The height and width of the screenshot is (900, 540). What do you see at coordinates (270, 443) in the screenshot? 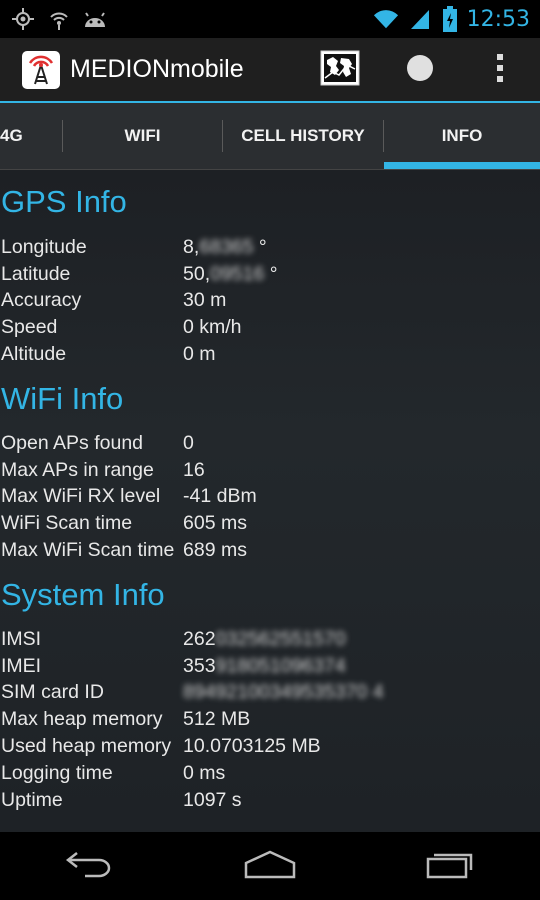
I see `info-row: Open APs found 0` at bounding box center [270, 443].